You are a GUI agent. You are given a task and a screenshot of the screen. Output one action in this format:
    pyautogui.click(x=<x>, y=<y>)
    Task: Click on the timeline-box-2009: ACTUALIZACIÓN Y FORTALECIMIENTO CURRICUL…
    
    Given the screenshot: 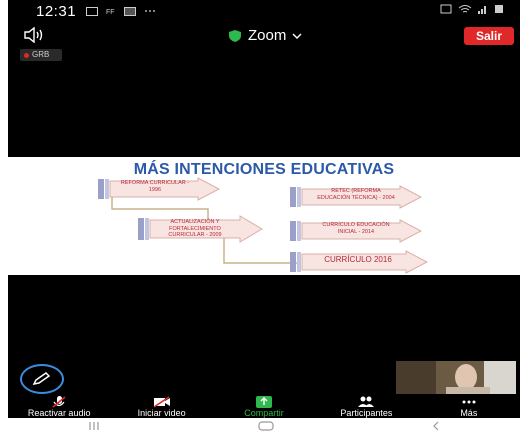 What is the action you would take?
    pyautogui.click(x=200, y=229)
    